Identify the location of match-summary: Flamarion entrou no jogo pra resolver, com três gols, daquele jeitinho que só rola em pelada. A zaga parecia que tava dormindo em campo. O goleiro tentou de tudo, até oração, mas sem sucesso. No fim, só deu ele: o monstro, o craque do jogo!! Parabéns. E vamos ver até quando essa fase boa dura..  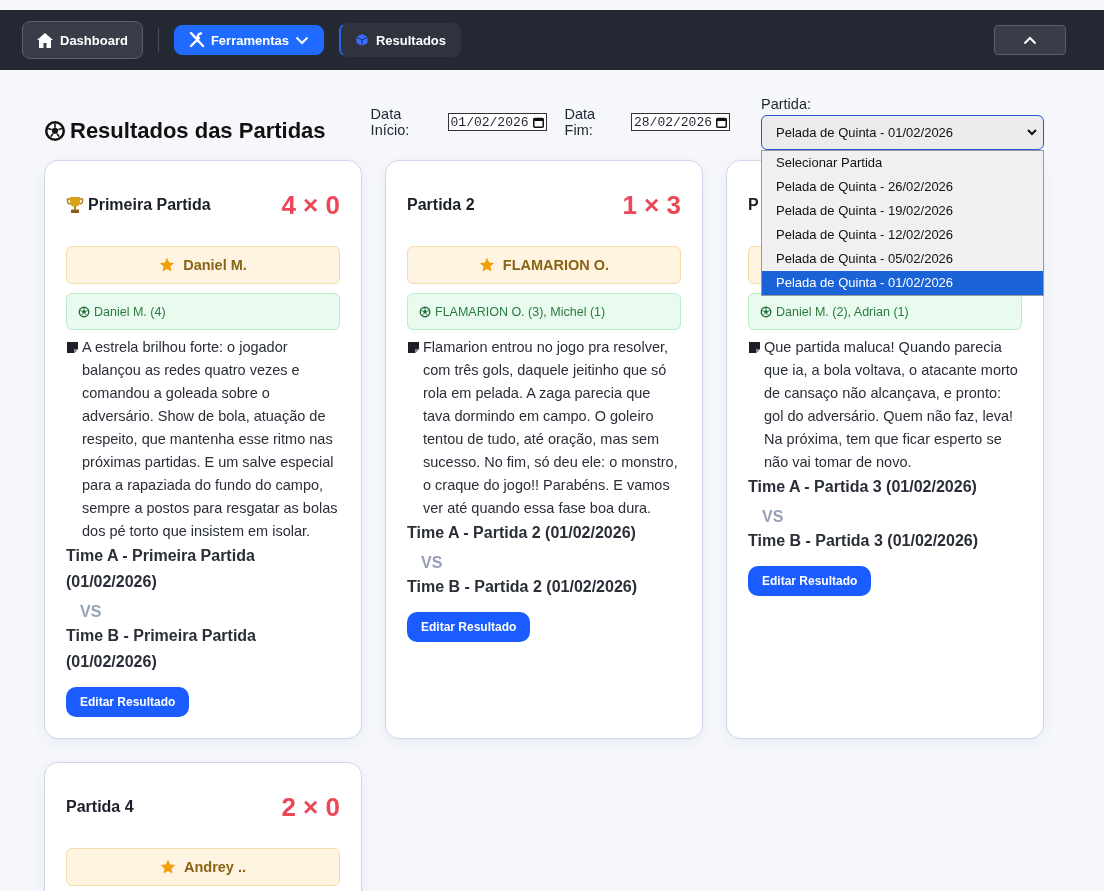
(551, 428).